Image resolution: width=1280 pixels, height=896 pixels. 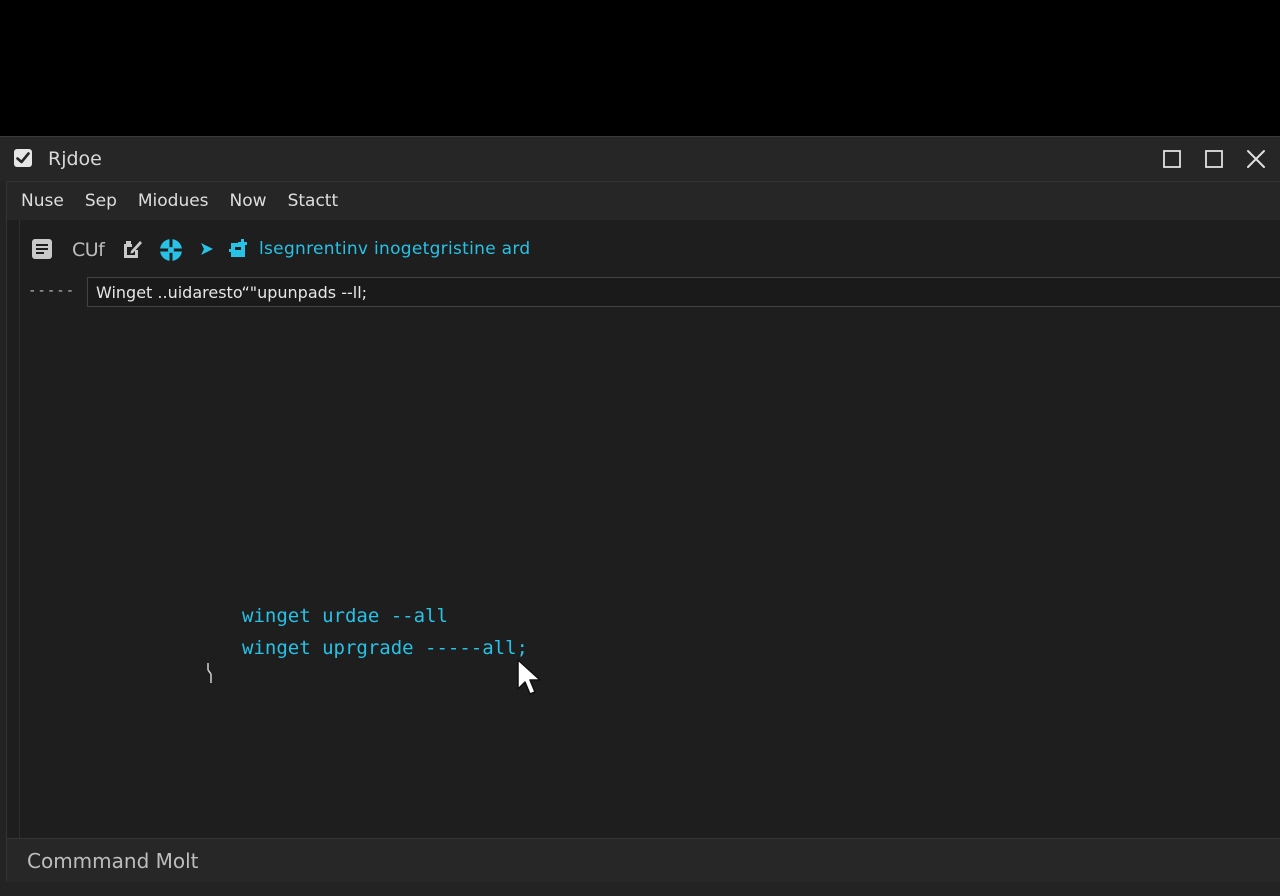 What do you see at coordinates (530, 678) in the screenshot?
I see `mouse-pointer-icon` at bounding box center [530, 678].